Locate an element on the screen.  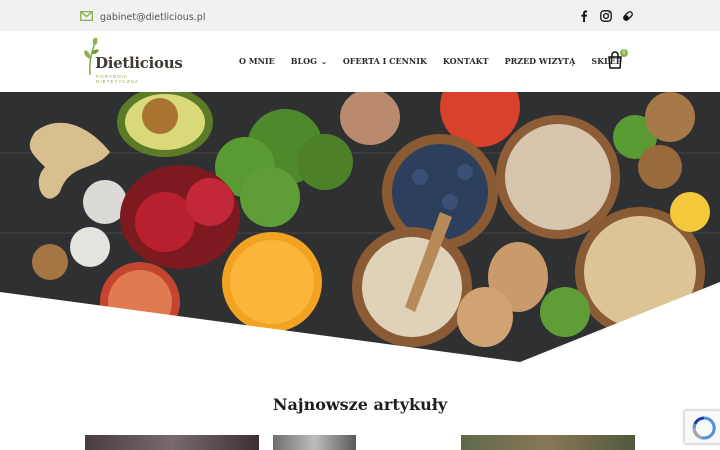
email-address: gabinet@dietlicious.pl is located at coordinates (153, 17).